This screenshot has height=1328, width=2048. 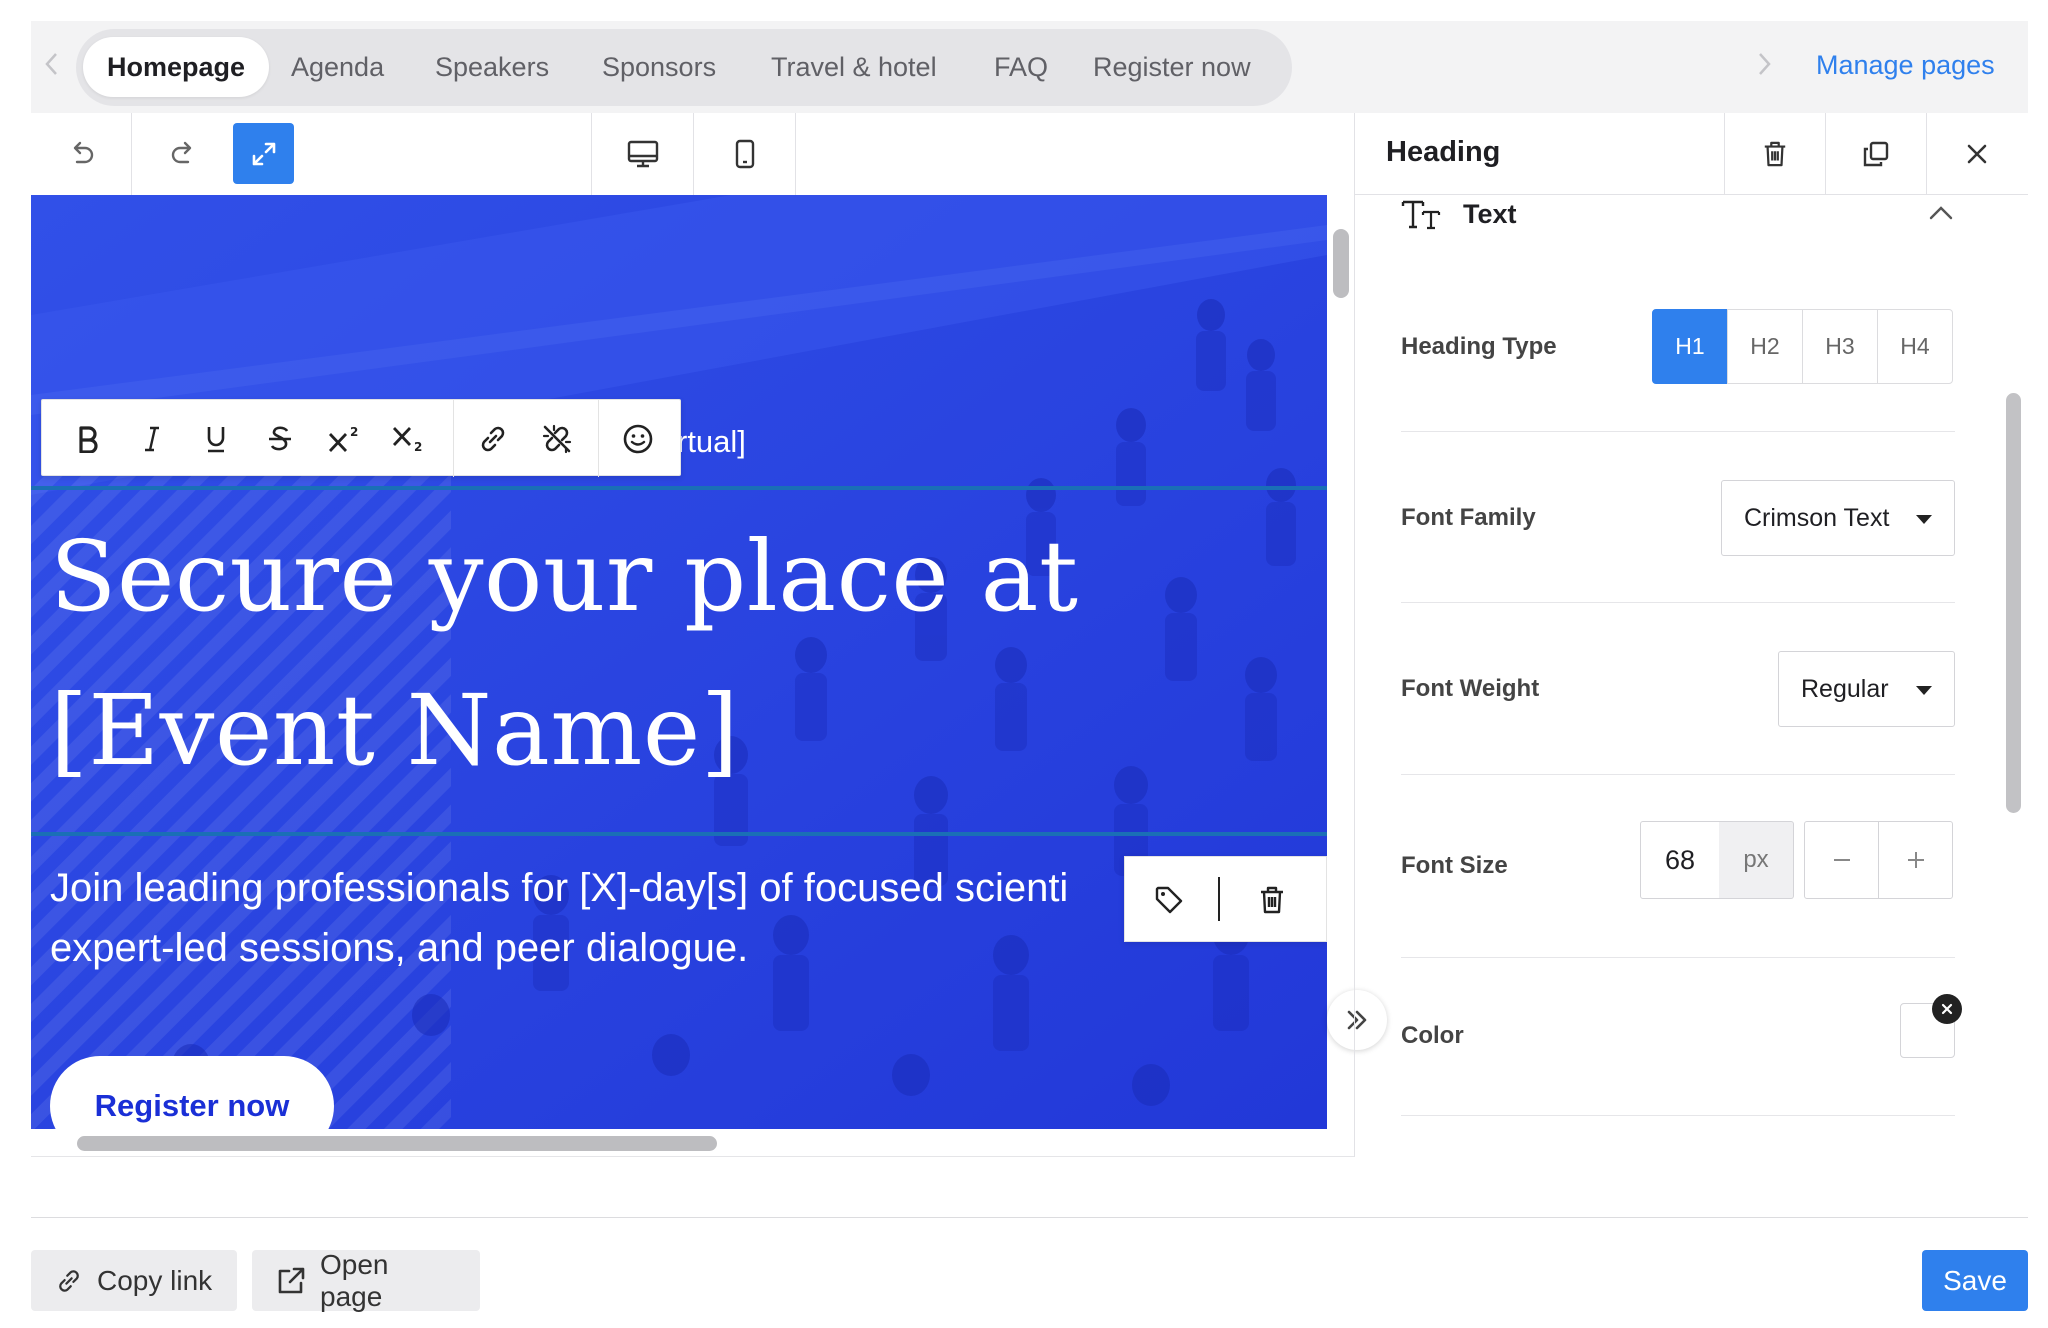 What do you see at coordinates (1680, 860) in the screenshot?
I see `font-size-input: 68` at bounding box center [1680, 860].